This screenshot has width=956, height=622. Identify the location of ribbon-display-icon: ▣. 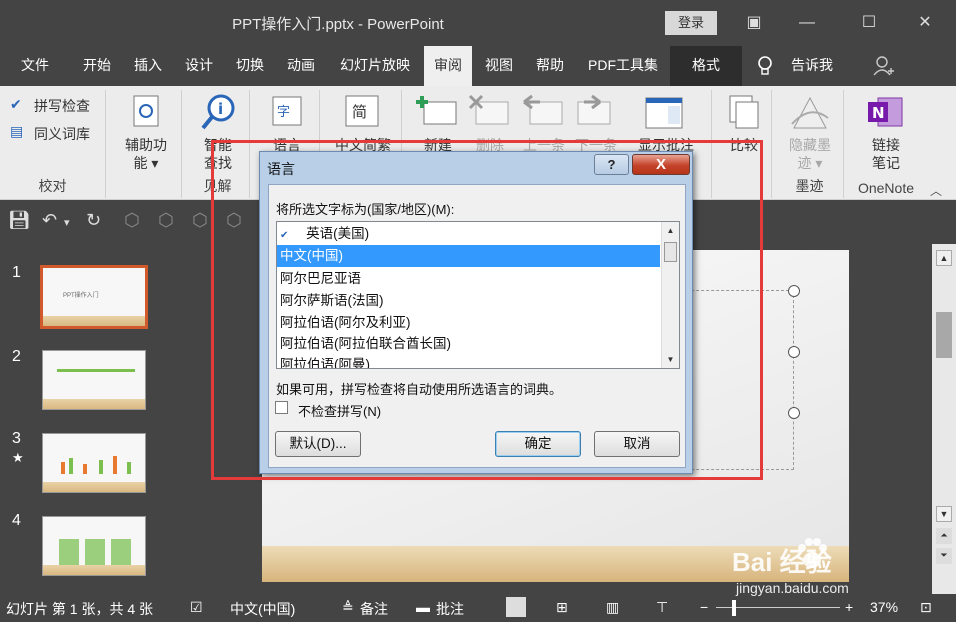
(754, 23).